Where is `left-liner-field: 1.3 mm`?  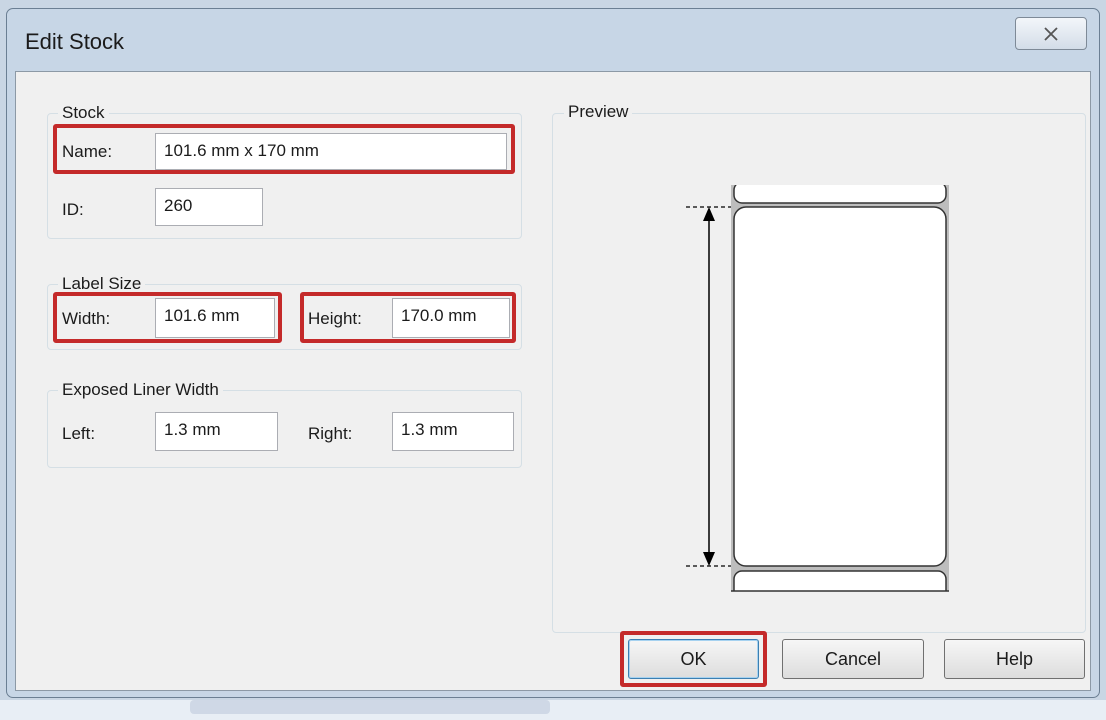 left-liner-field: 1.3 mm is located at coordinates (216, 431).